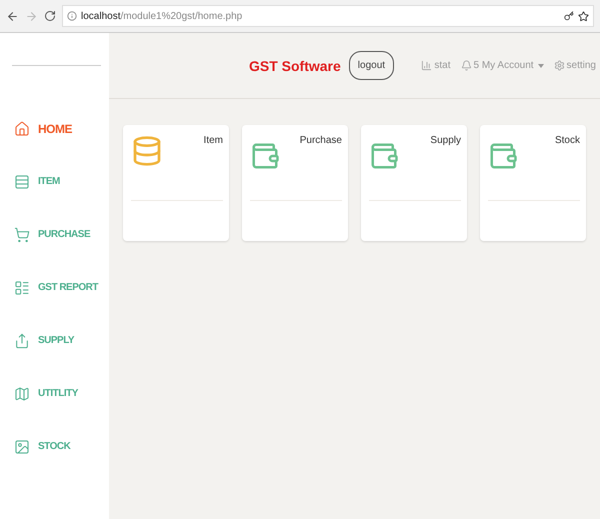 The width and height of the screenshot is (600, 519). I want to click on list-icon, so click(22, 182).